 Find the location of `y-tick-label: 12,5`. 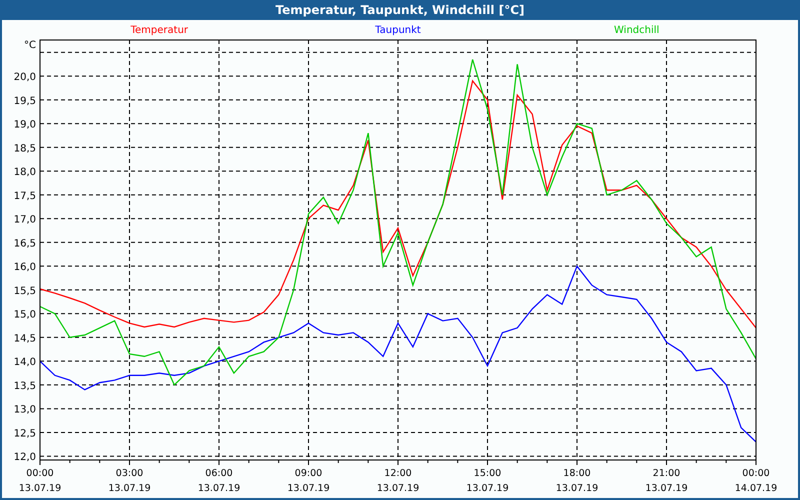

y-tick-label: 12,5 is located at coordinates (25, 434).